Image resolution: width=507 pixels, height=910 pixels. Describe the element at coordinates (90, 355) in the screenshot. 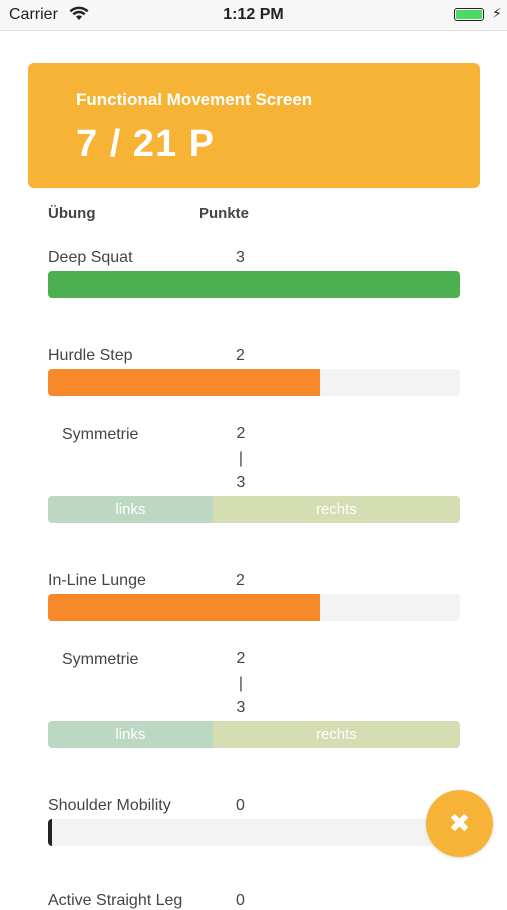

I see `exercise-name: Hurdle Step` at that location.